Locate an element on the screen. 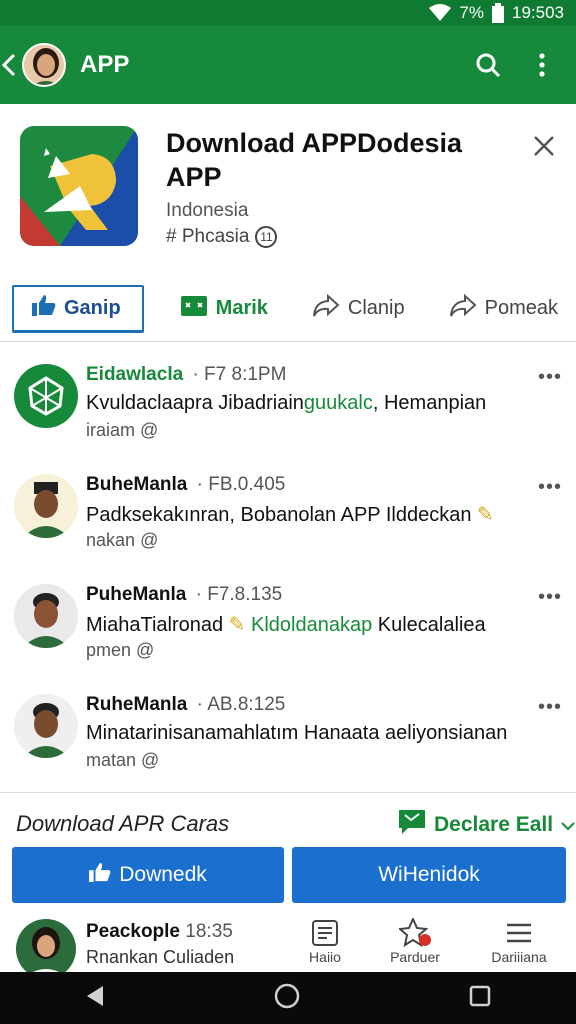 The width and height of the screenshot is (576, 1024). declare-label: Declare Eall is located at coordinates (494, 824).